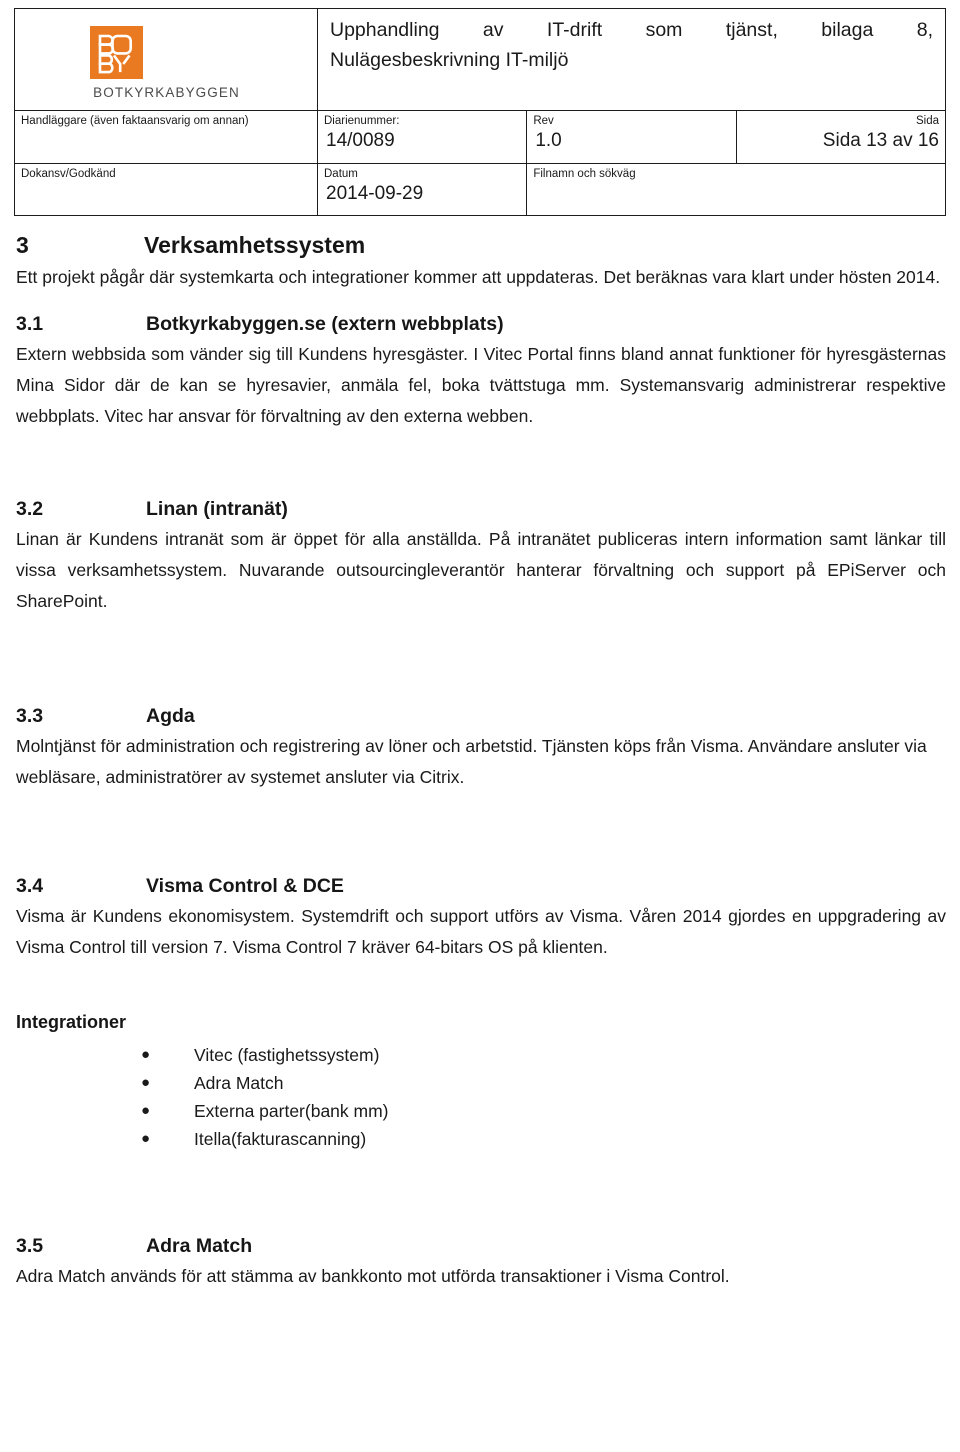  I want to click on list-item: ● Vitec (fastighetssystem), so click(481, 1055).